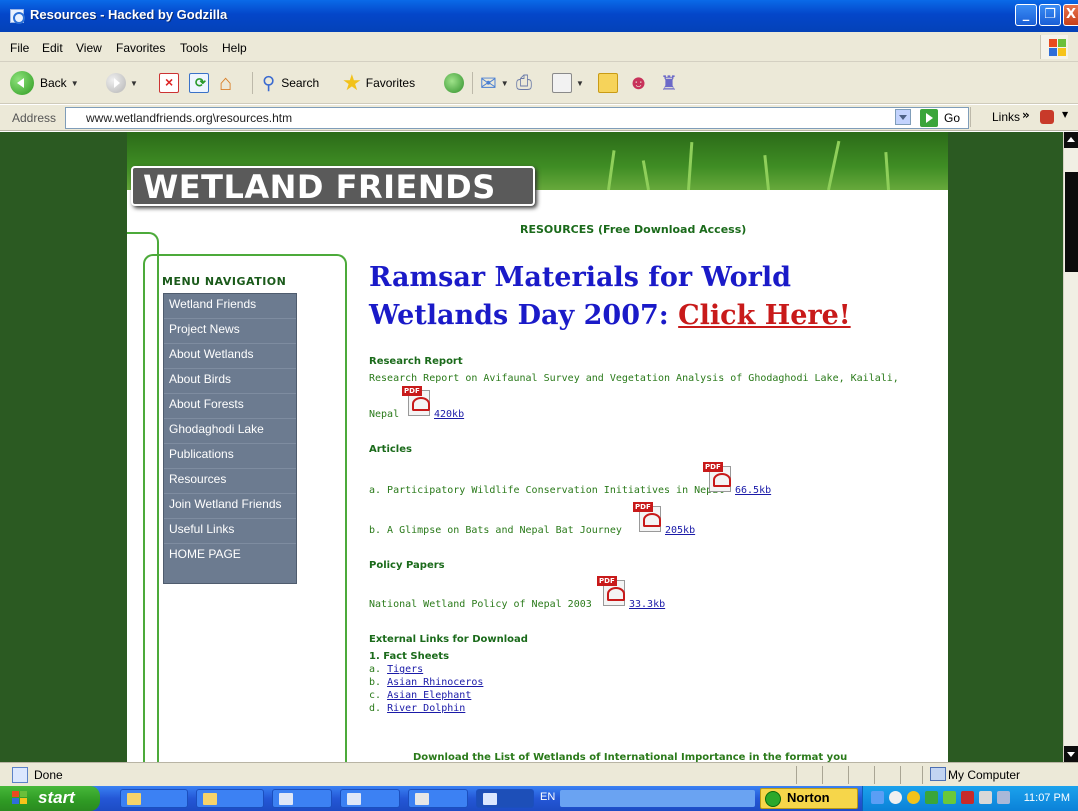 The image size is (1078, 811). What do you see at coordinates (407, 565) in the screenshot?
I see `policy-papers-heading: Policy Papers` at bounding box center [407, 565].